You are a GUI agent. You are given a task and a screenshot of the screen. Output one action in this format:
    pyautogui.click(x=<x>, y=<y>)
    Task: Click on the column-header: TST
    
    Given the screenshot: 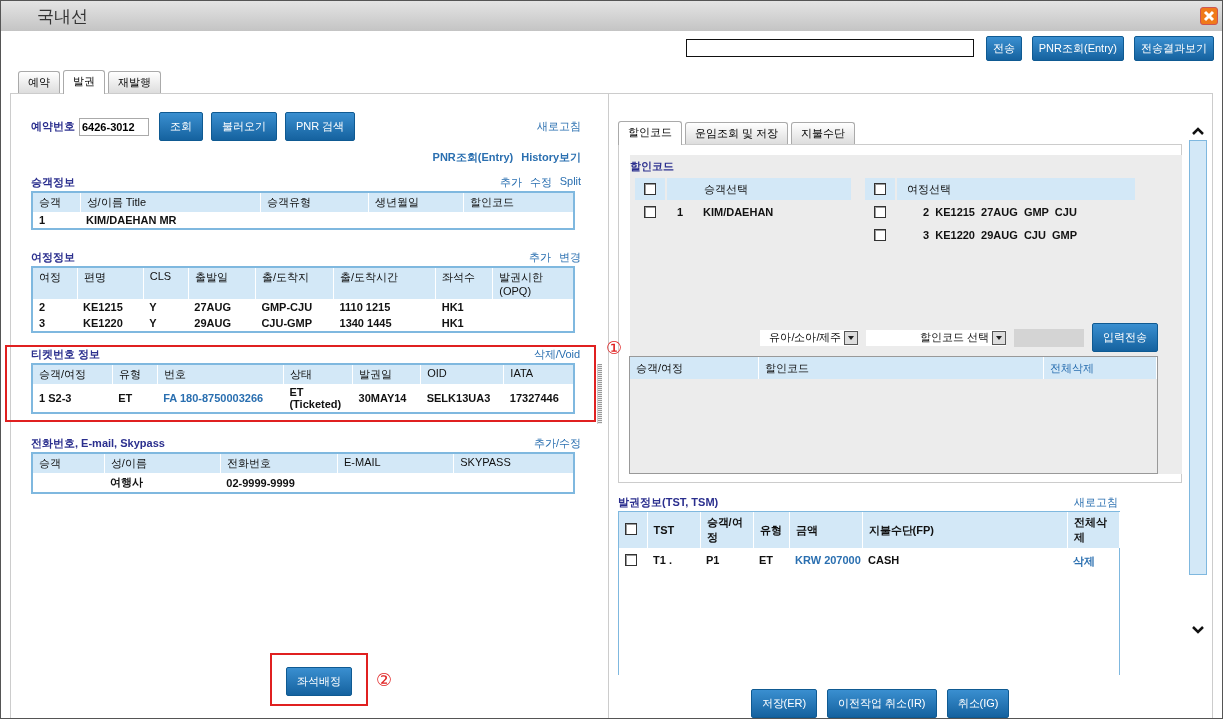 What is the action you would take?
    pyautogui.click(x=664, y=530)
    